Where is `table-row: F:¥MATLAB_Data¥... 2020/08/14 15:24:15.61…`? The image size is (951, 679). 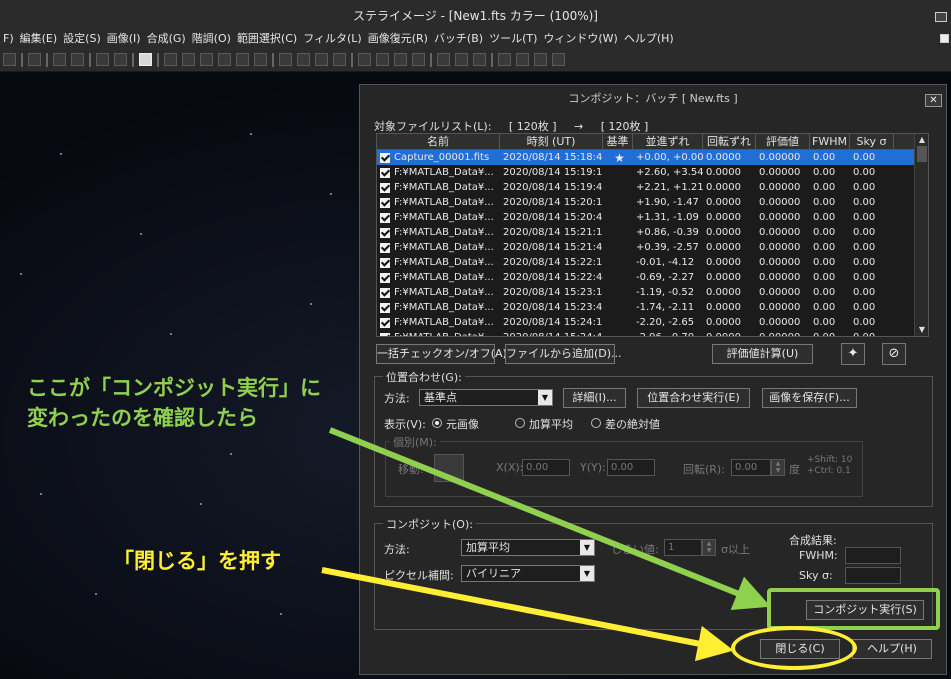
table-row: F:¥MATLAB_Data¥... 2020/08/14 15:24:15.61… is located at coordinates (652, 322).